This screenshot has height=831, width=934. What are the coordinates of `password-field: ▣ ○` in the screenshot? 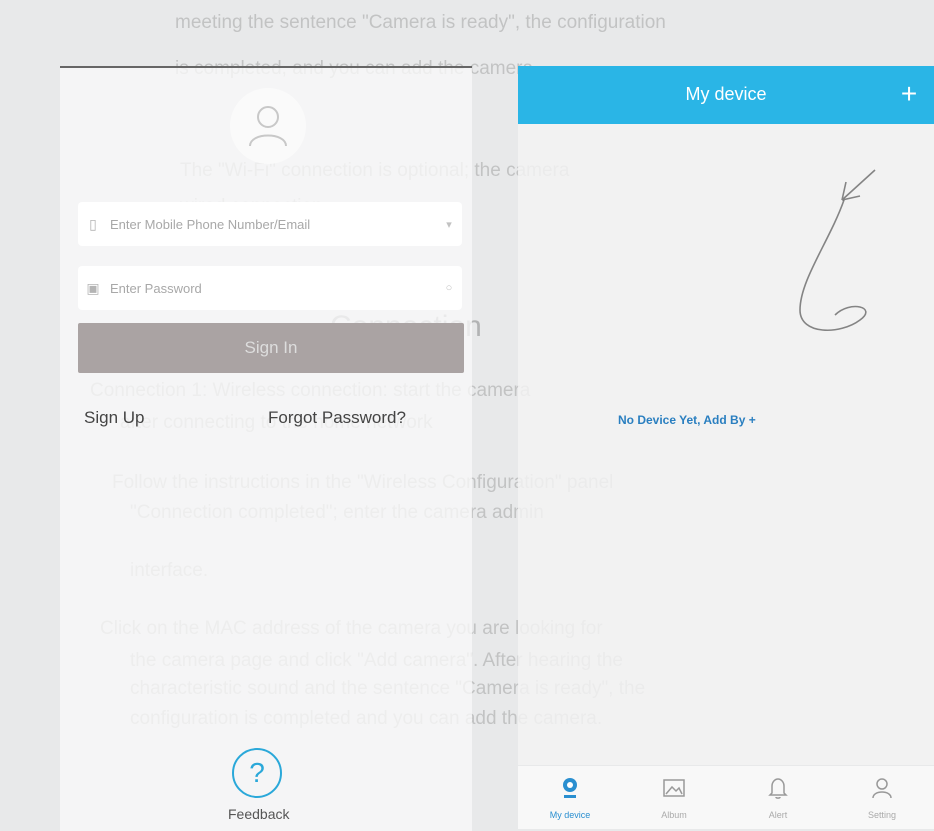 It's located at (270, 288).